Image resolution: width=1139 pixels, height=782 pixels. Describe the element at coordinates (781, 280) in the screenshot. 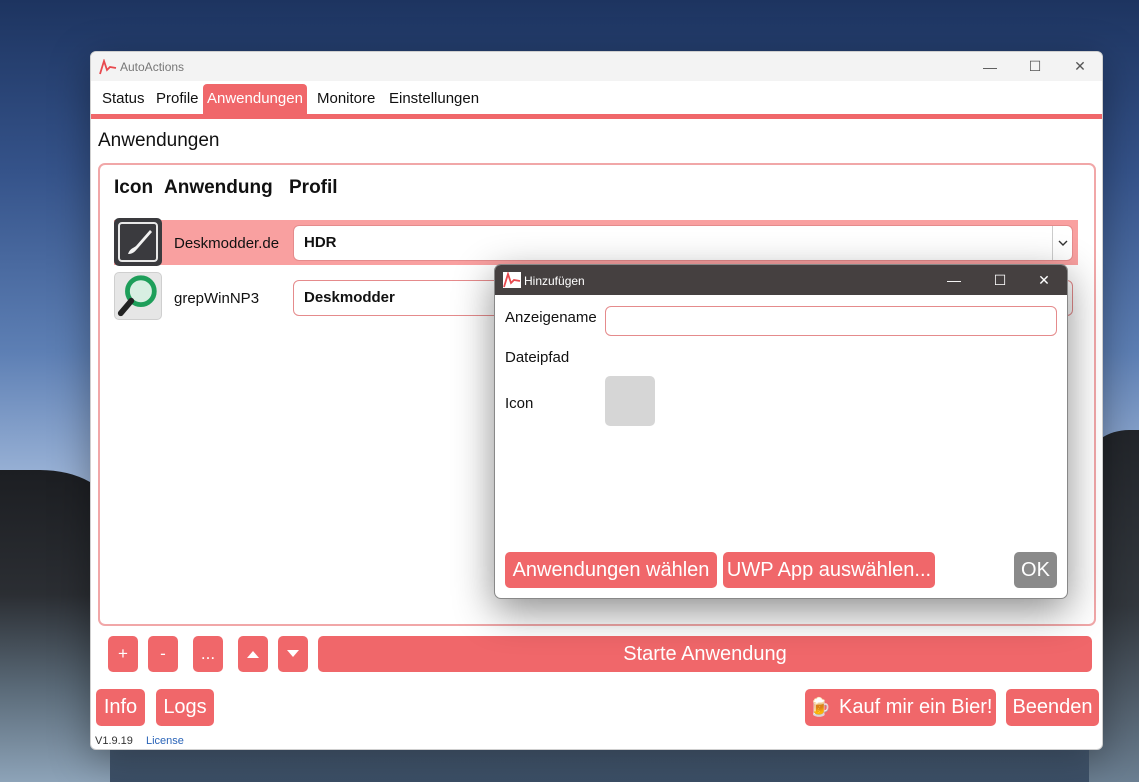

I see `dialog-titlebar: Hinzufügen — ☐ ✕` at that location.